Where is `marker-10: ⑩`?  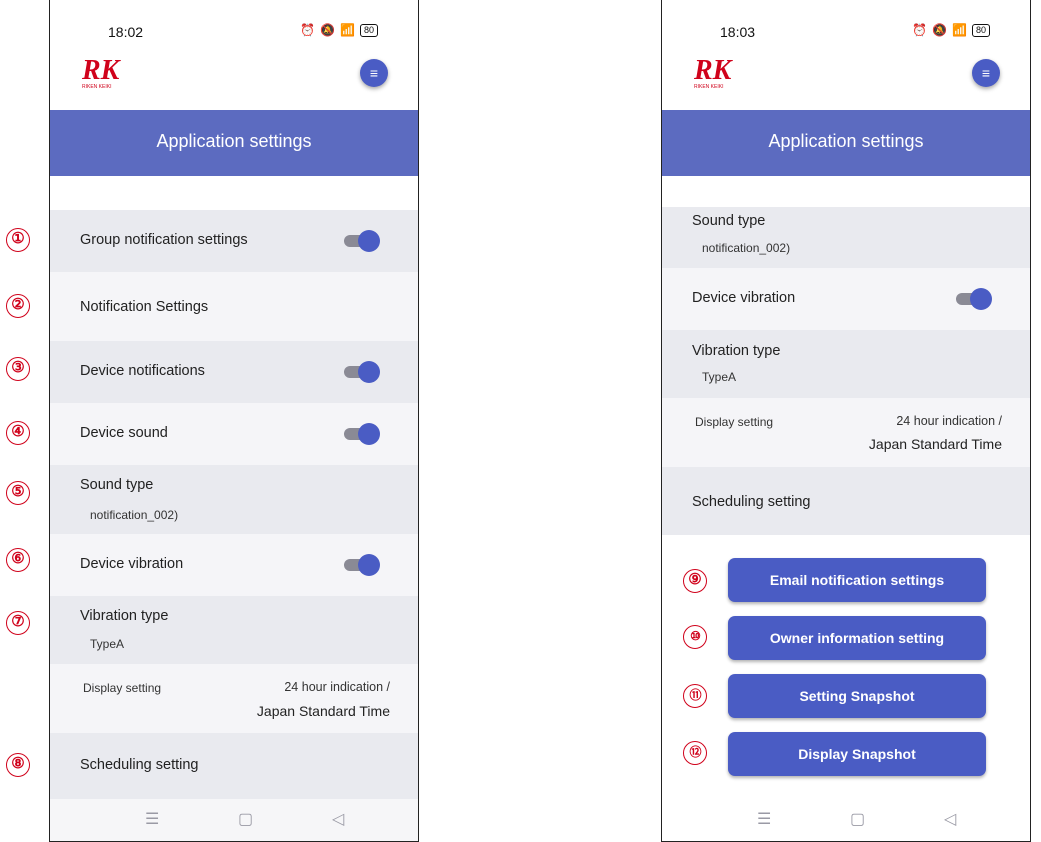 marker-10: ⑩ is located at coordinates (695, 637).